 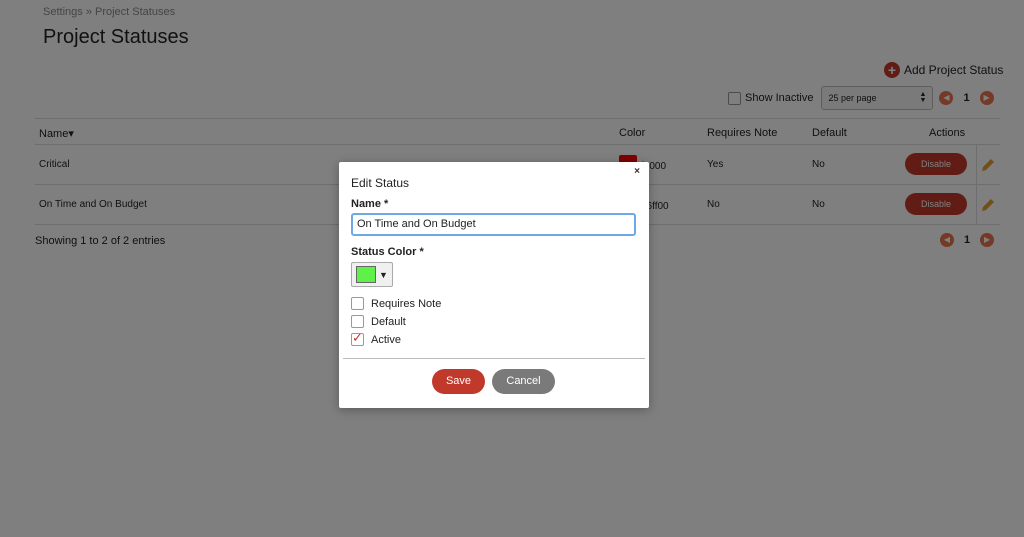 I want to click on status-color-picker: ▼, so click(x=372, y=274).